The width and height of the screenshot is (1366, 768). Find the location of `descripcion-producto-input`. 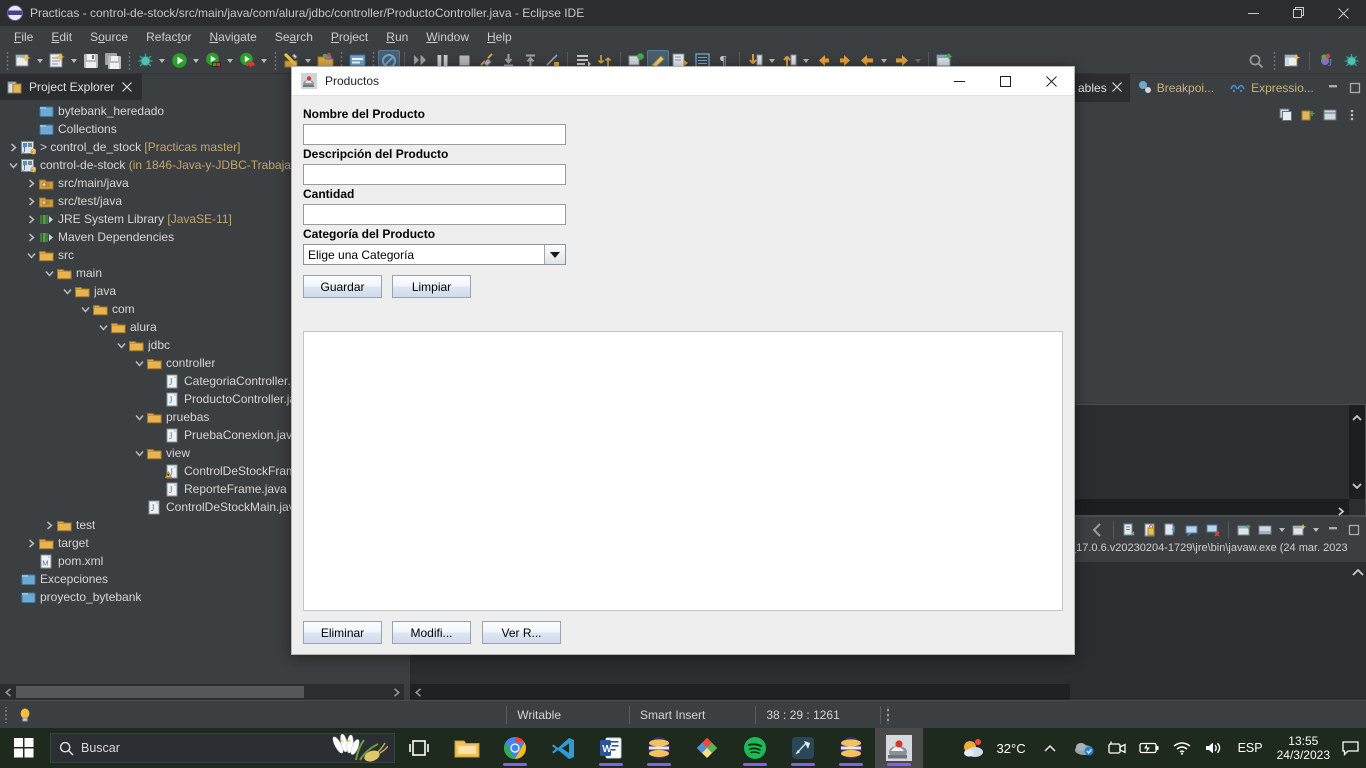

descripcion-producto-input is located at coordinates (434, 174).